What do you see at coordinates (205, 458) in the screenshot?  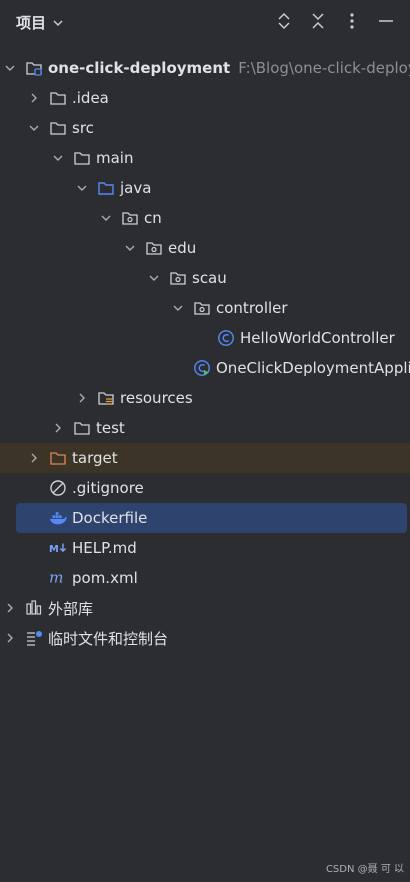 I see `tree-item-target: target` at bounding box center [205, 458].